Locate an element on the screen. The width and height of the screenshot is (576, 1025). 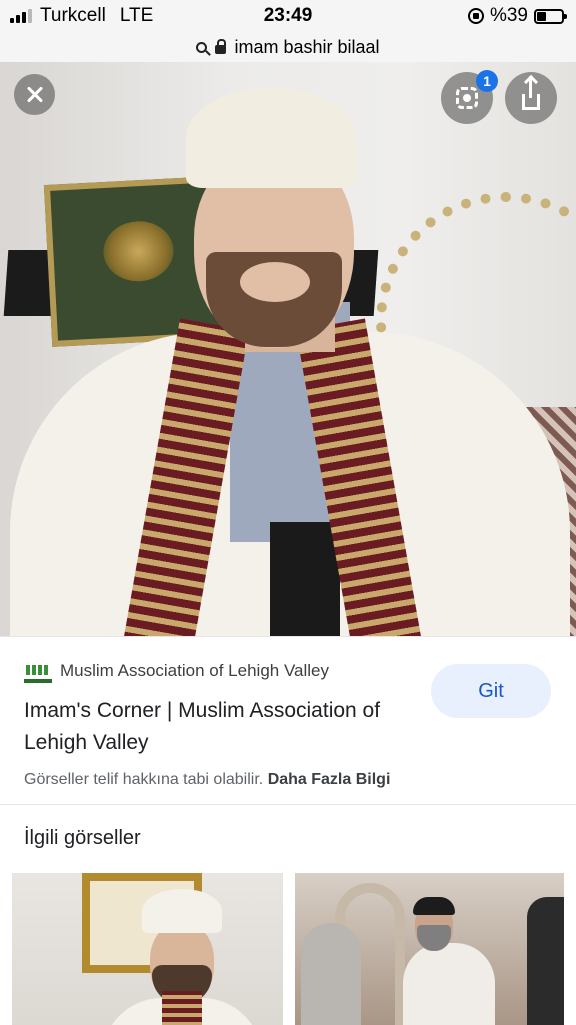
thumb-person-left is located at coordinates (331, 974).